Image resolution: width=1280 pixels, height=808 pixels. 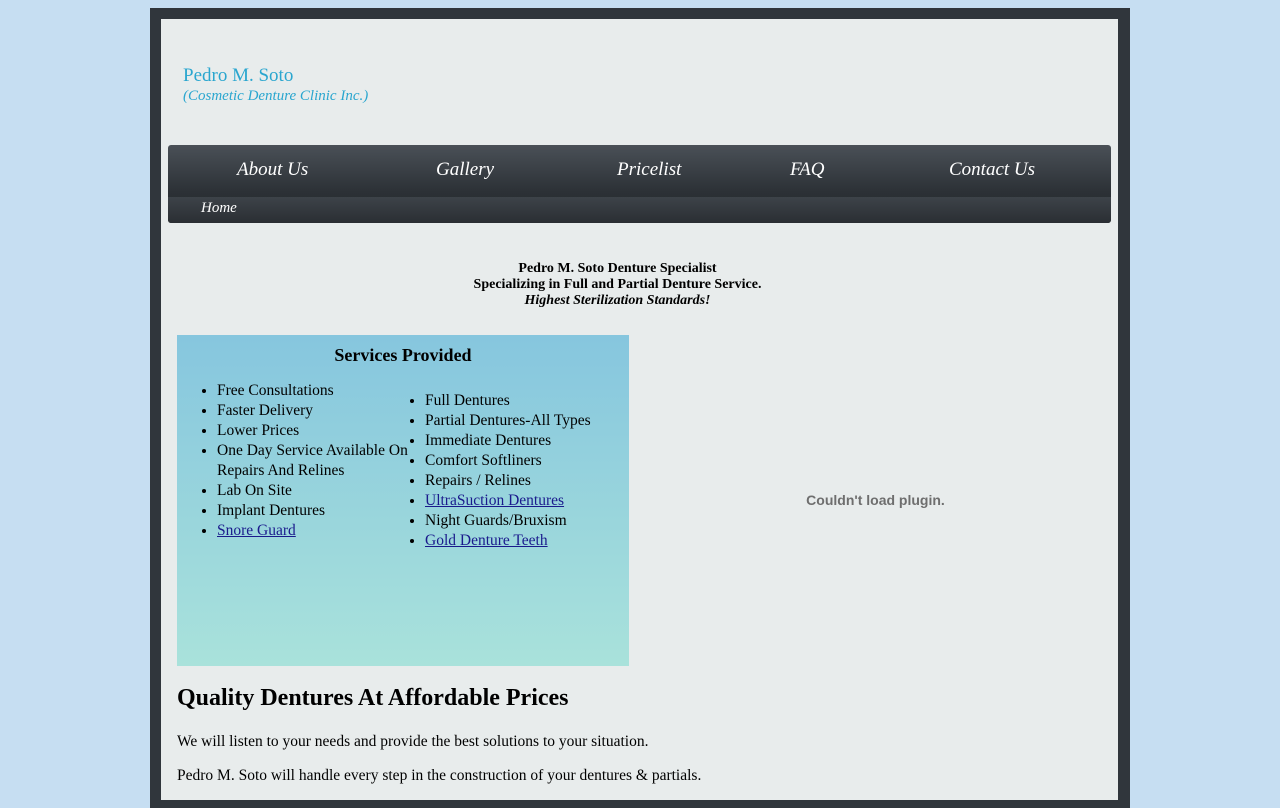 I want to click on site-name: Pedro M. Soto, so click(x=275, y=76).